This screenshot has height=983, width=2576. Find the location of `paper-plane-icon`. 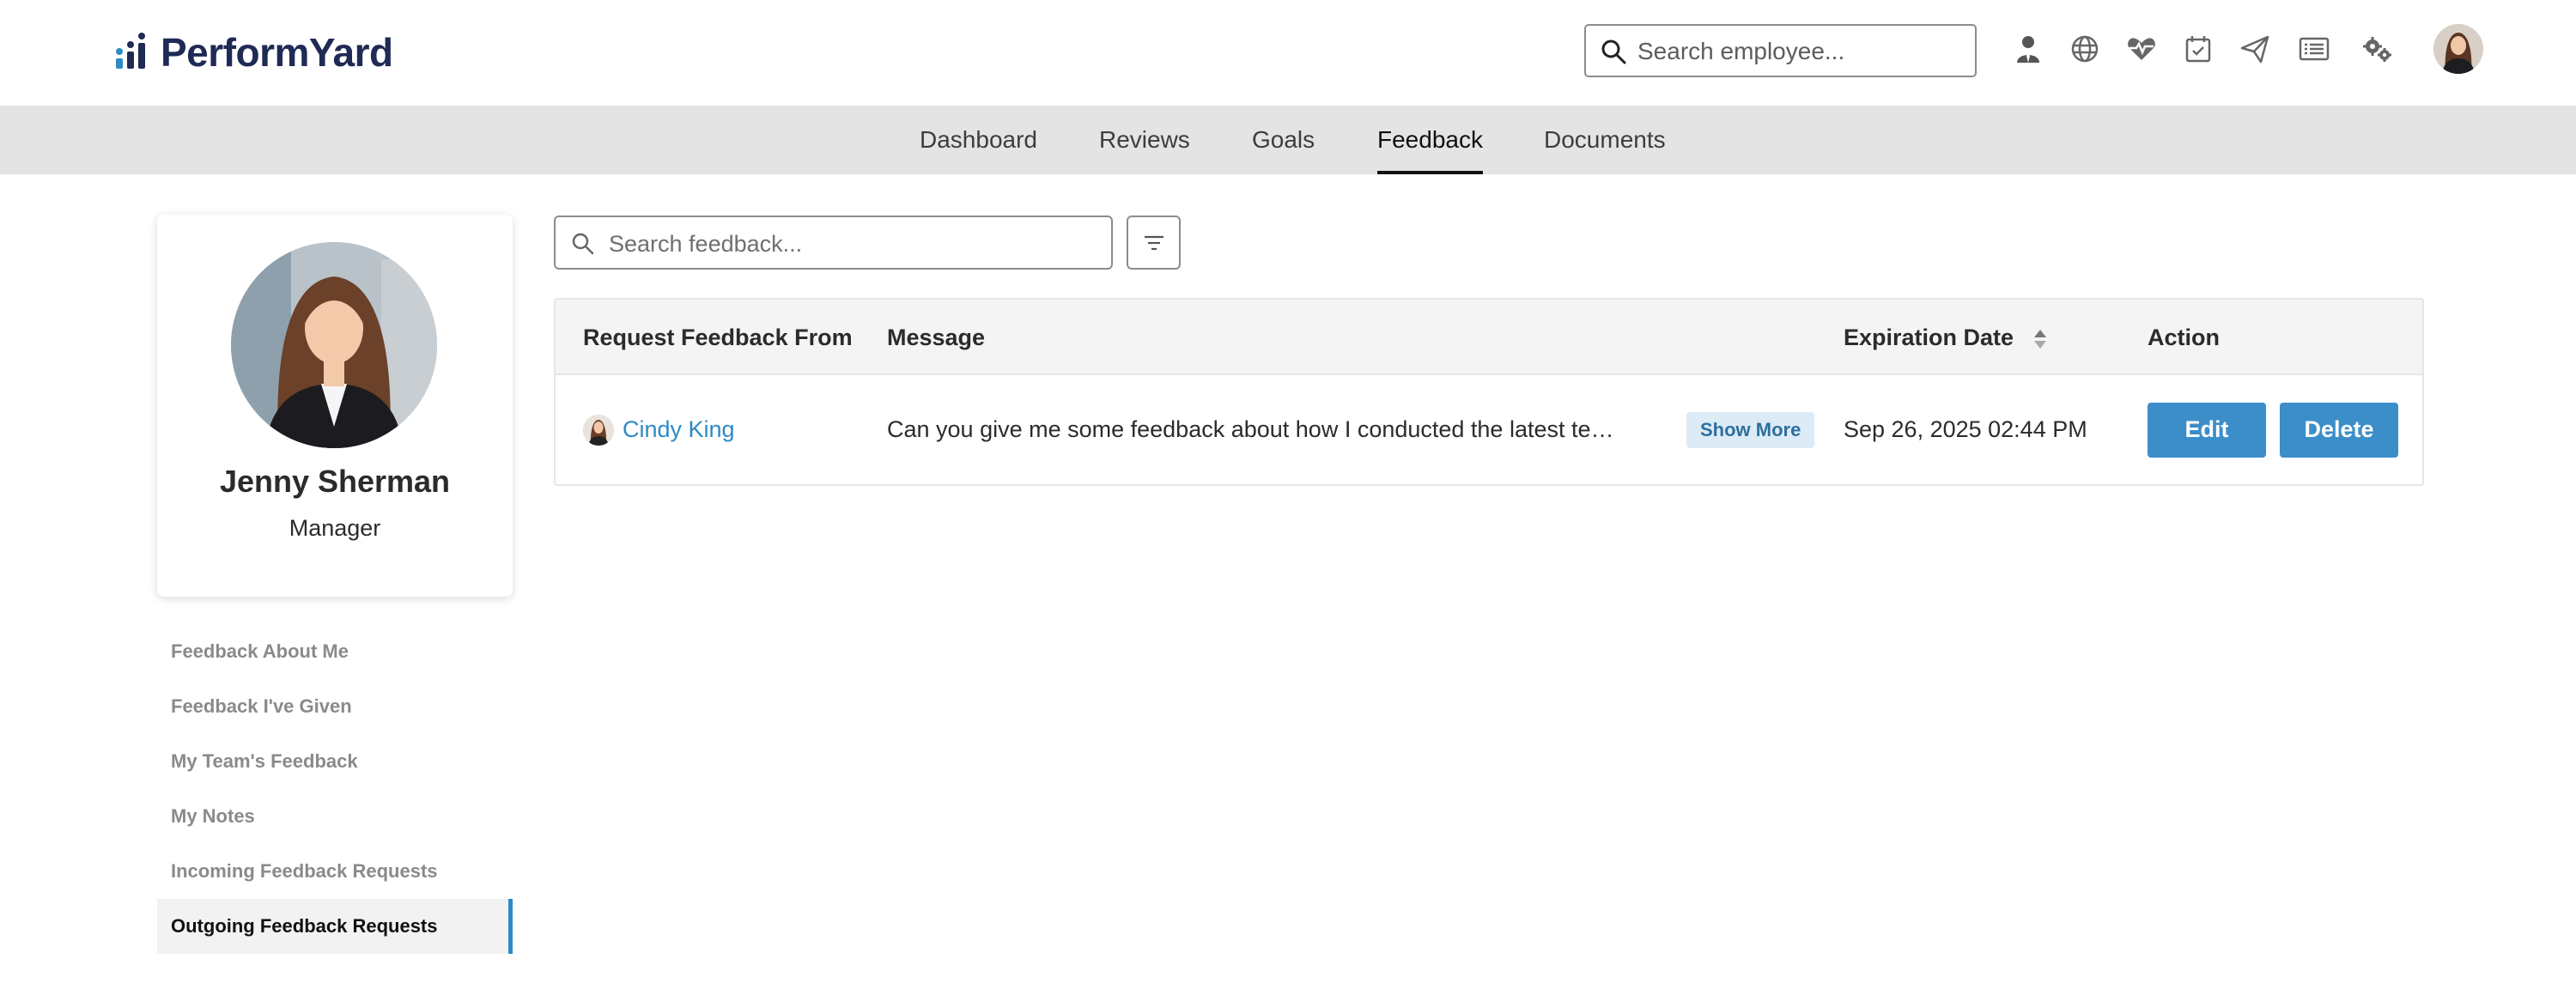

paper-plane-icon is located at coordinates (2255, 49).